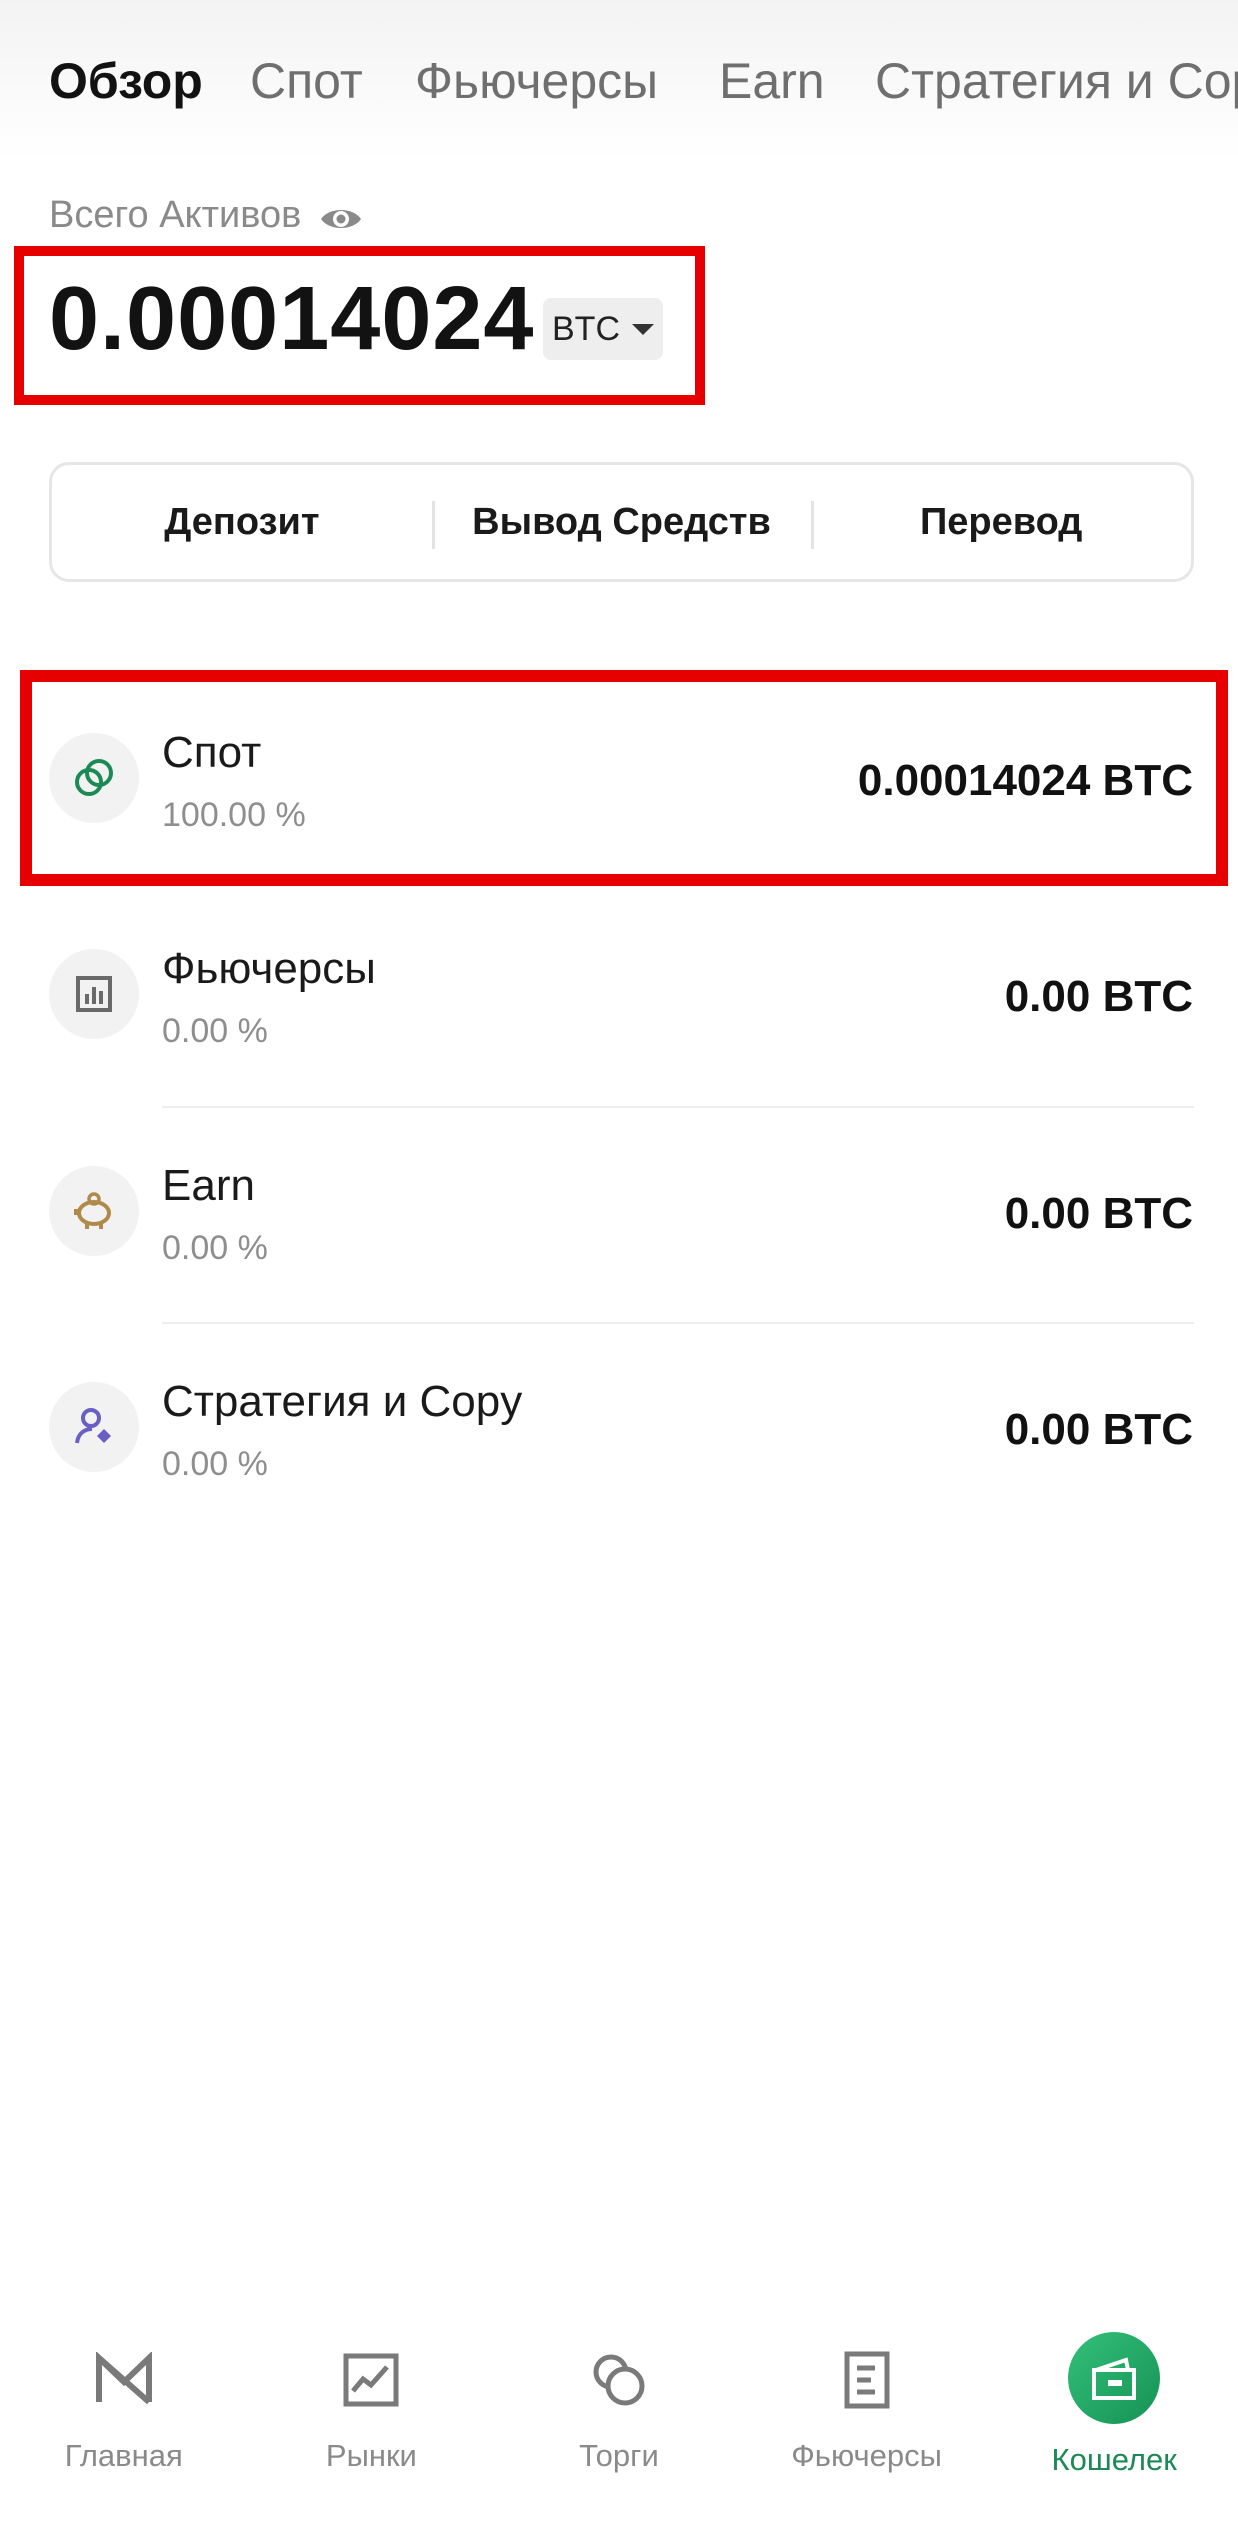  Describe the element at coordinates (94, 778) in the screenshot. I see `spot-coins-icon` at that location.